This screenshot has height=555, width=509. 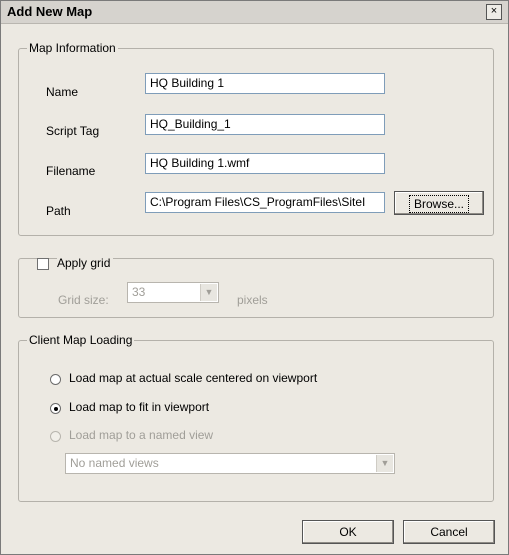 I want to click on filename-input: HQ Building 1.wmf, so click(x=265, y=163).